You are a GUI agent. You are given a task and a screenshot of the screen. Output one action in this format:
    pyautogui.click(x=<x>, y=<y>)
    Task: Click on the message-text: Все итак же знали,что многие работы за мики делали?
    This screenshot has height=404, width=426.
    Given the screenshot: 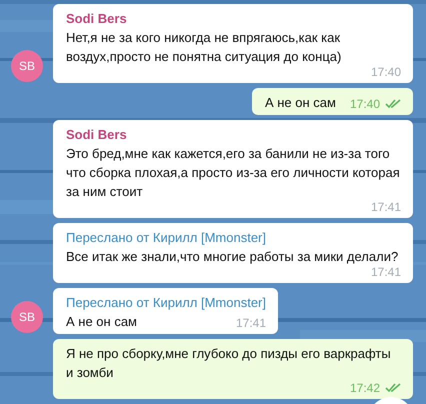 What is the action you would take?
    pyautogui.click(x=232, y=257)
    